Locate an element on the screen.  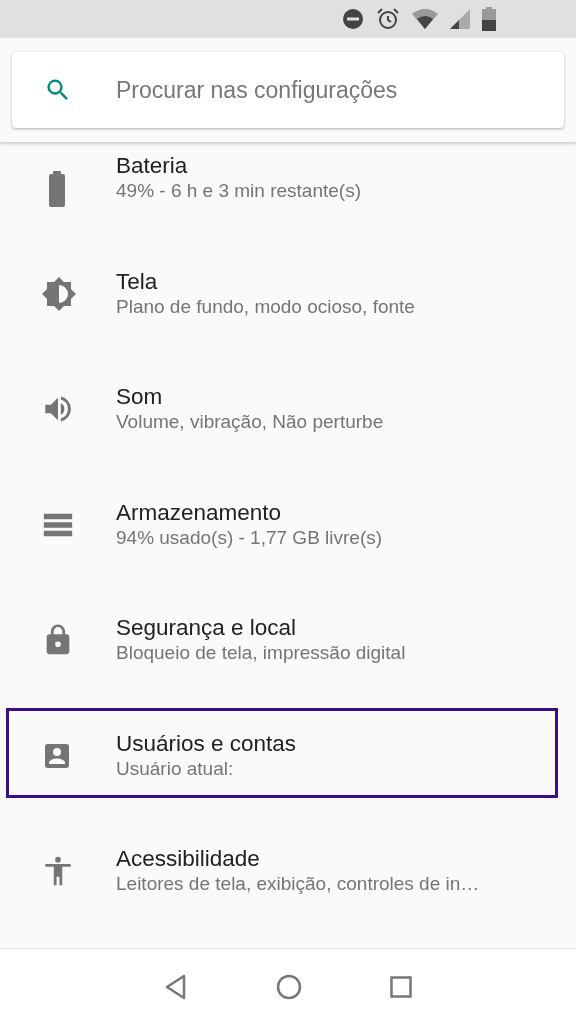
settings-item: Bateria 49% - 6 h e 3 min restante(s) is located at coordinates (288, 189).